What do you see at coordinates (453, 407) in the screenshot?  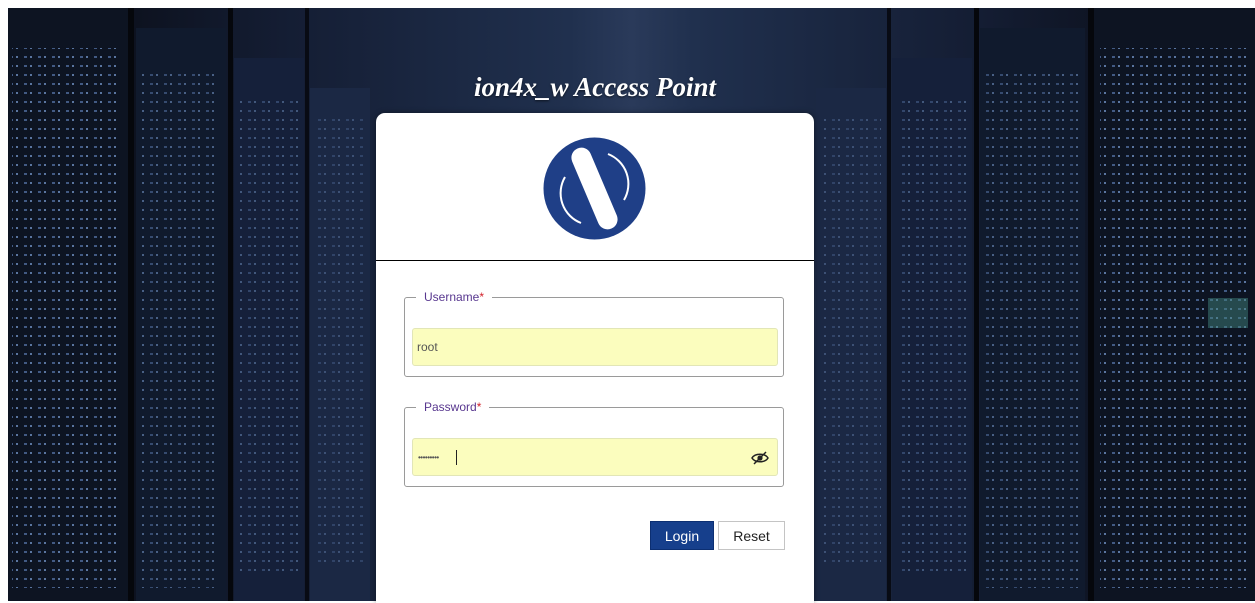 I see `password-label: Password*` at bounding box center [453, 407].